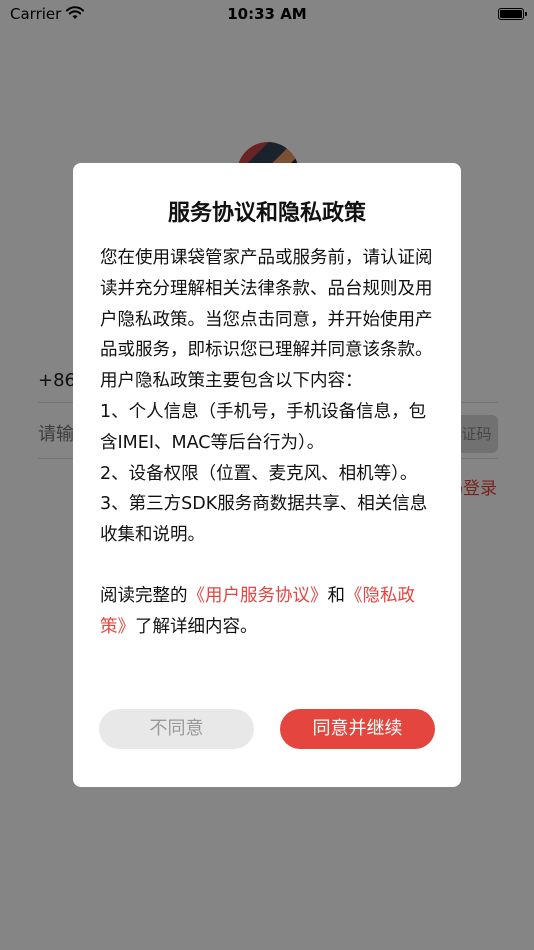 Image resolution: width=534 pixels, height=950 pixels. Describe the element at coordinates (266, 213) in the screenshot. I see `dialog-title: 服务协议和隐私政策` at that location.